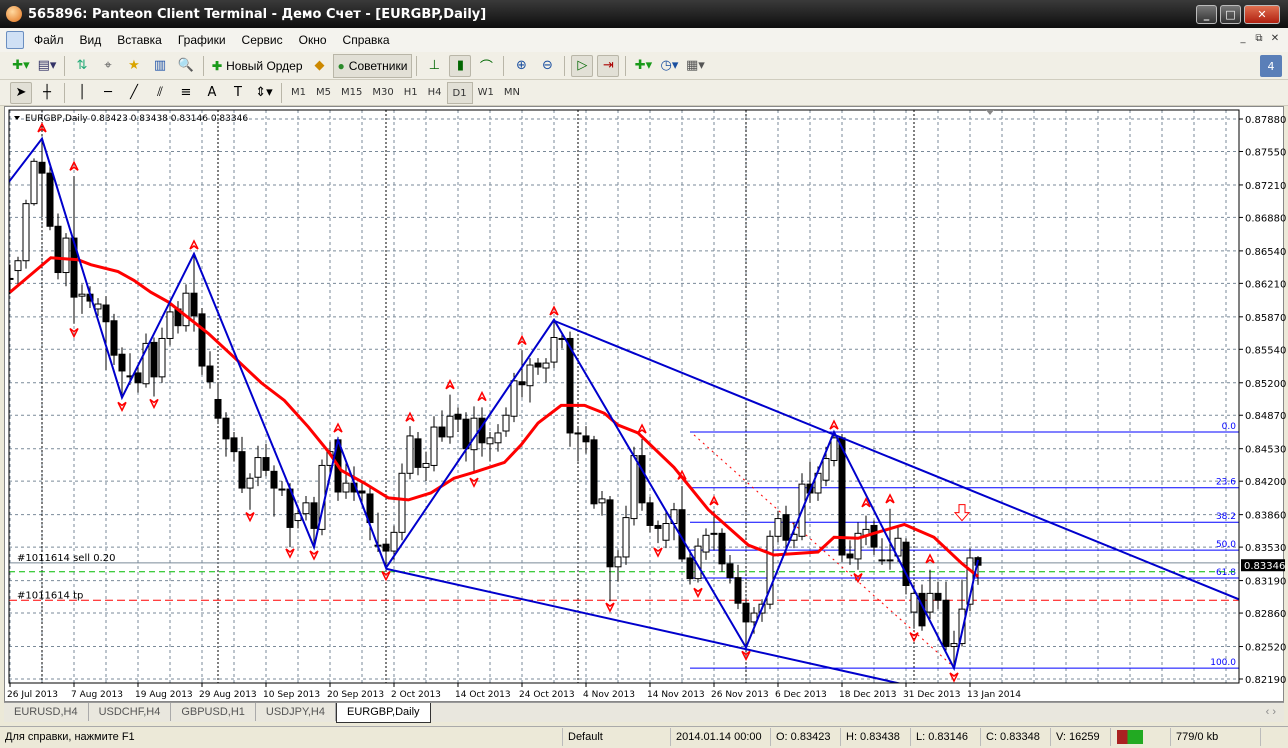 The width and height of the screenshot is (1288, 748). Describe the element at coordinates (186, 66) in the screenshot. I see `strategy-tester-icon: 🔍` at that location.